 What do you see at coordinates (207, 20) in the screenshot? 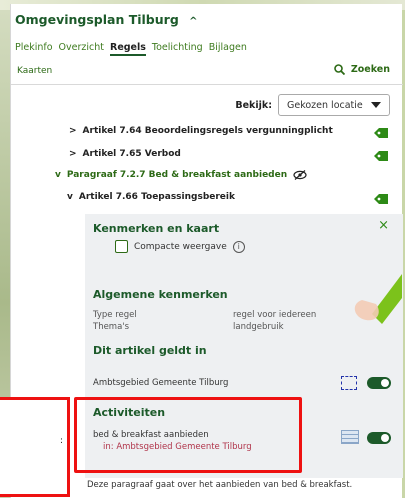
I see `panel-header: Omgevingsplan Tilburg ^` at bounding box center [207, 20].